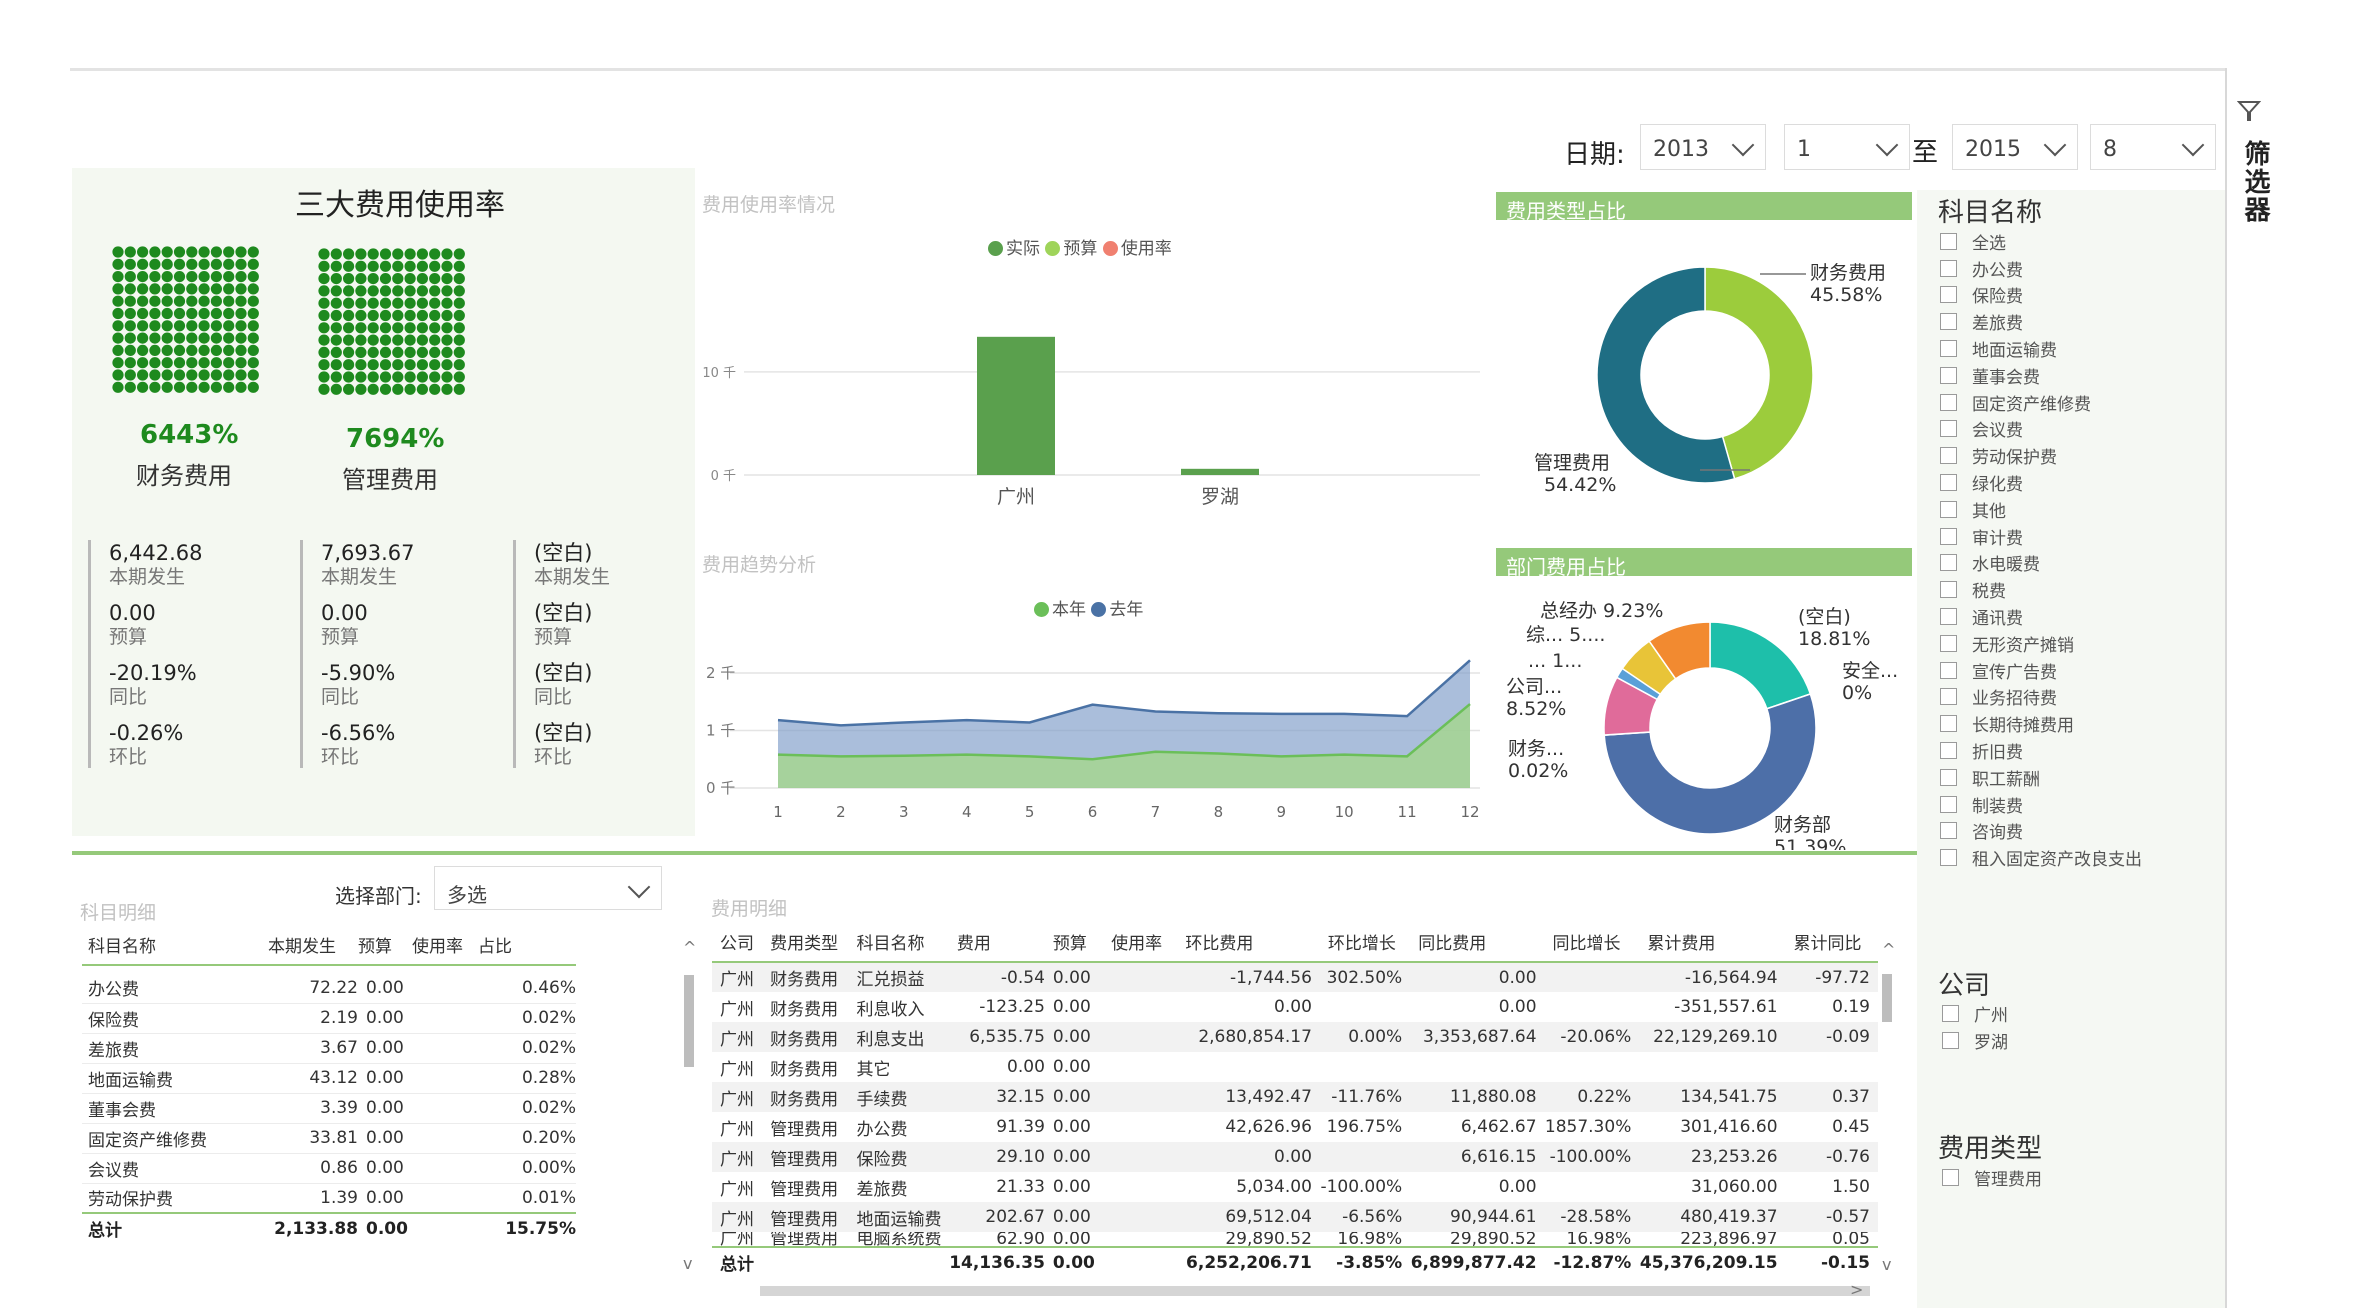  I want to click on filter-option: 差旅费, so click(2075, 321).